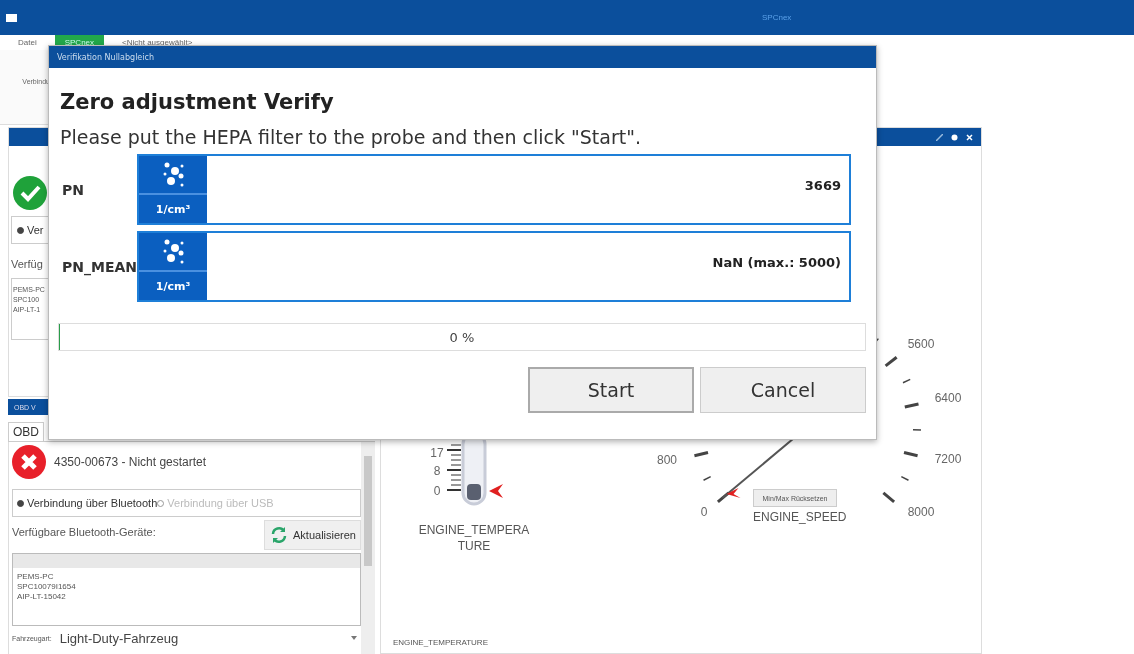 Image resolution: width=1134 pixels, height=654 pixels. Describe the element at coordinates (948, 398) in the screenshot. I see `scale-label: 6400` at that location.